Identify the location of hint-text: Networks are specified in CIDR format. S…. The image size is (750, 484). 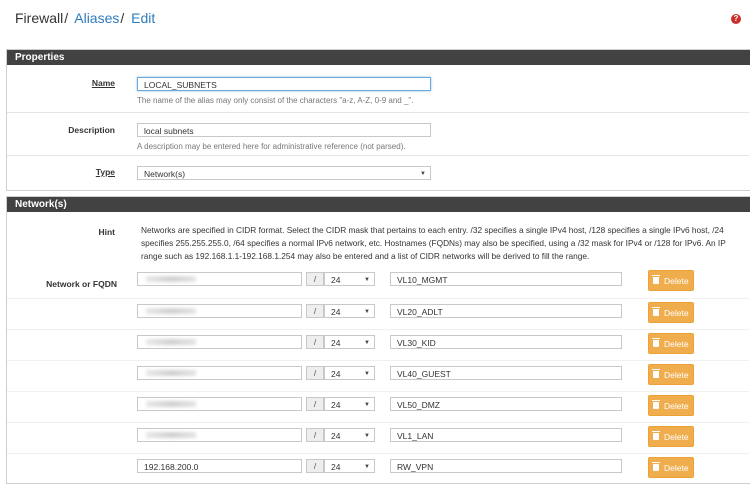
(433, 243).